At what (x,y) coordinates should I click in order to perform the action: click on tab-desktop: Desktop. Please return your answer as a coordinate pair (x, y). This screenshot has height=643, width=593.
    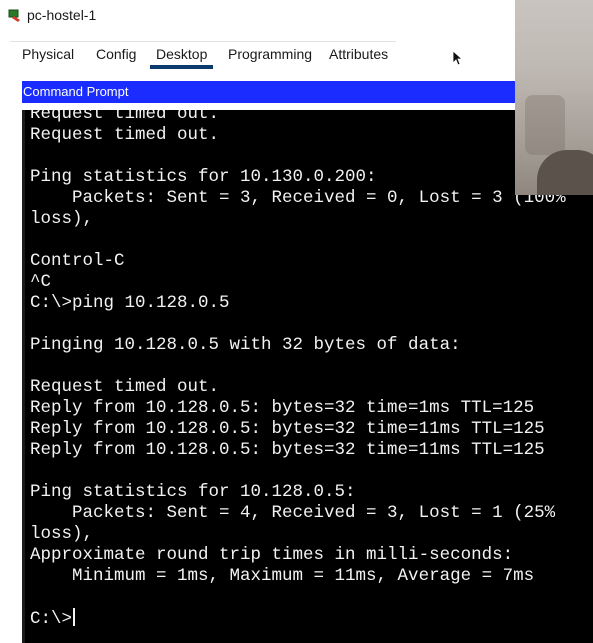
    Looking at the image, I should click on (181, 57).